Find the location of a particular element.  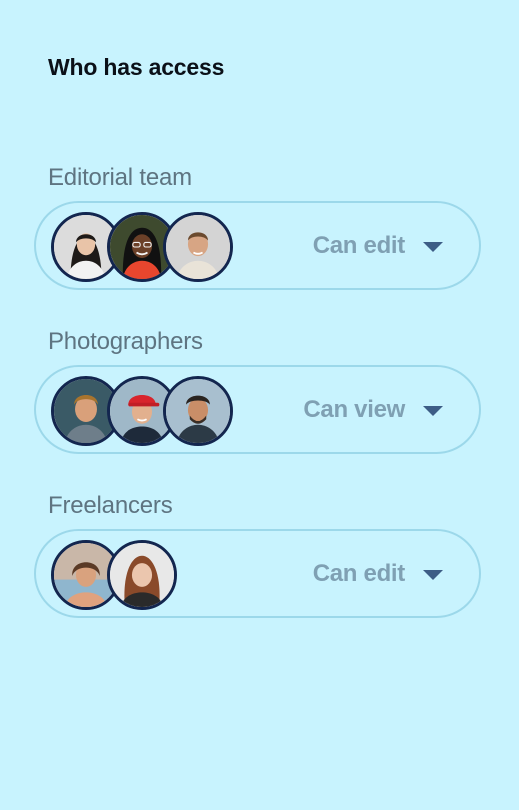

access-row: Can view is located at coordinates (257, 409).